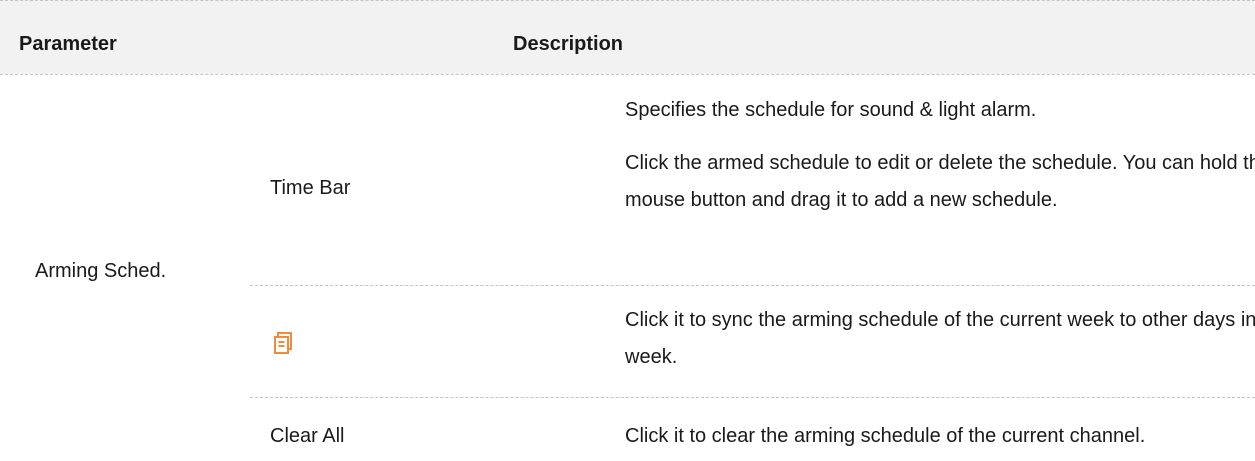 The height and width of the screenshot is (461, 1255). I want to click on copy-schedule-icon, so click(283, 343).